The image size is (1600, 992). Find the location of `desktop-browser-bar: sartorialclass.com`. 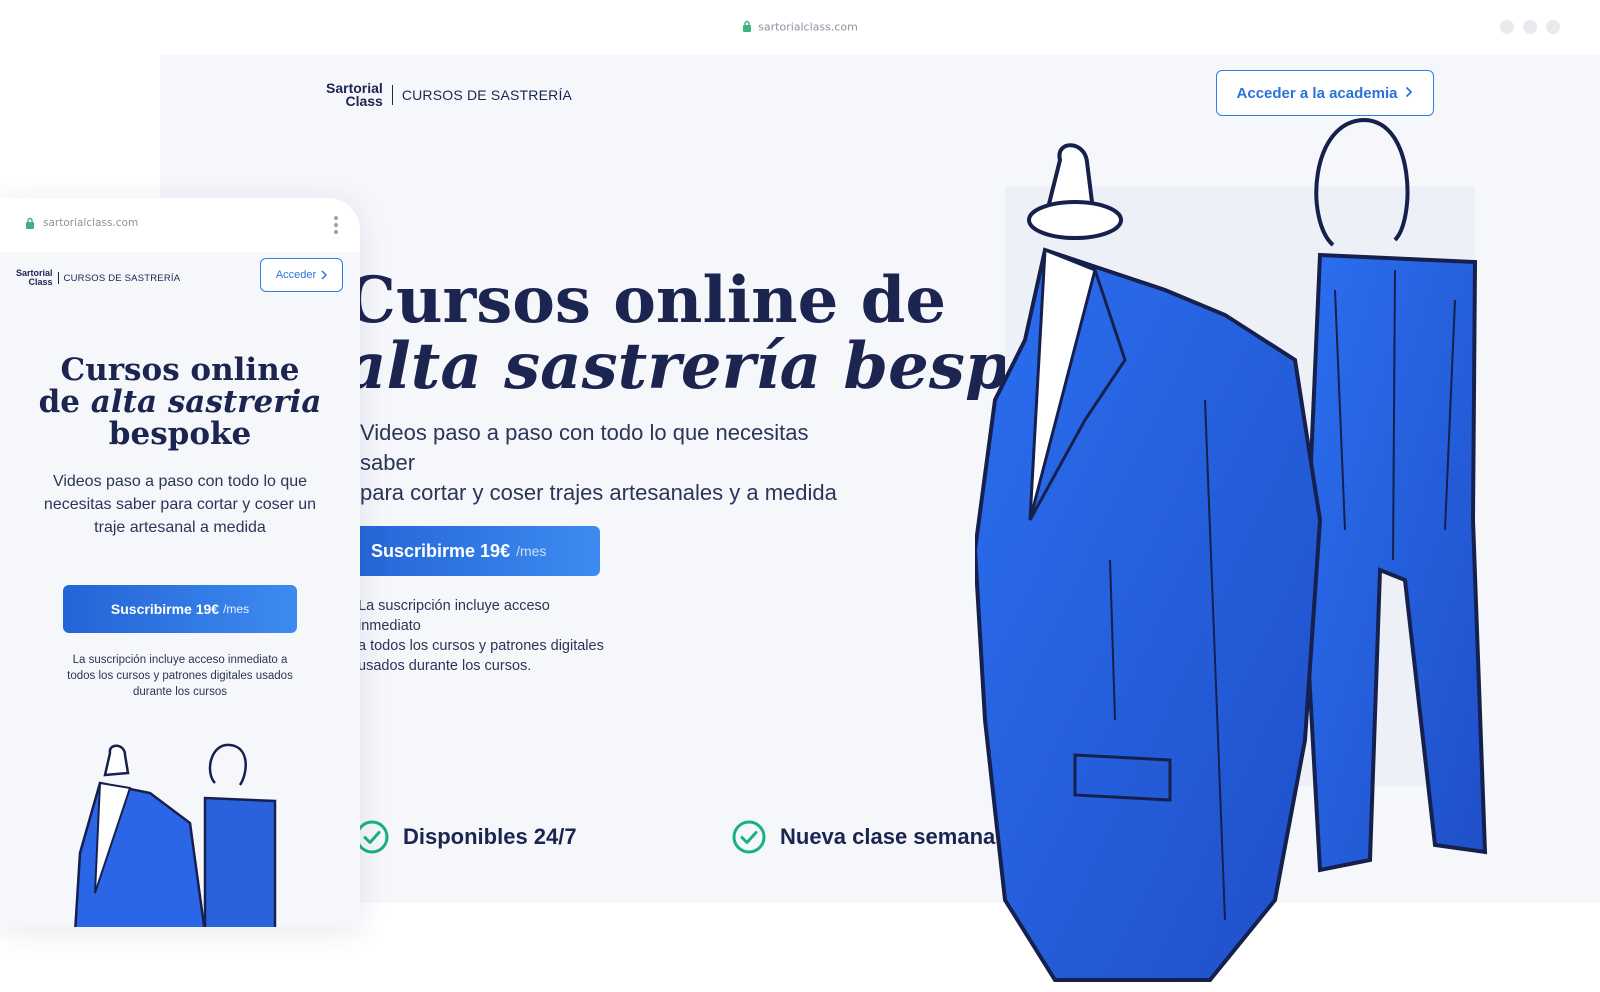

desktop-browser-bar: sartorialclass.com is located at coordinates (800, 27).